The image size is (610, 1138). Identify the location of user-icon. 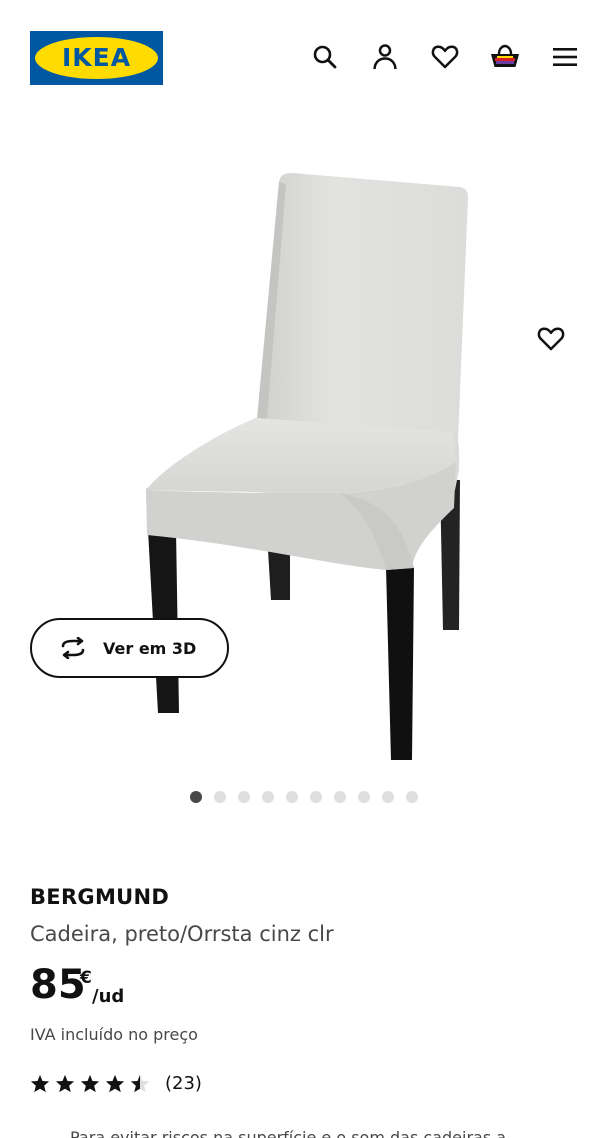
(385, 57).